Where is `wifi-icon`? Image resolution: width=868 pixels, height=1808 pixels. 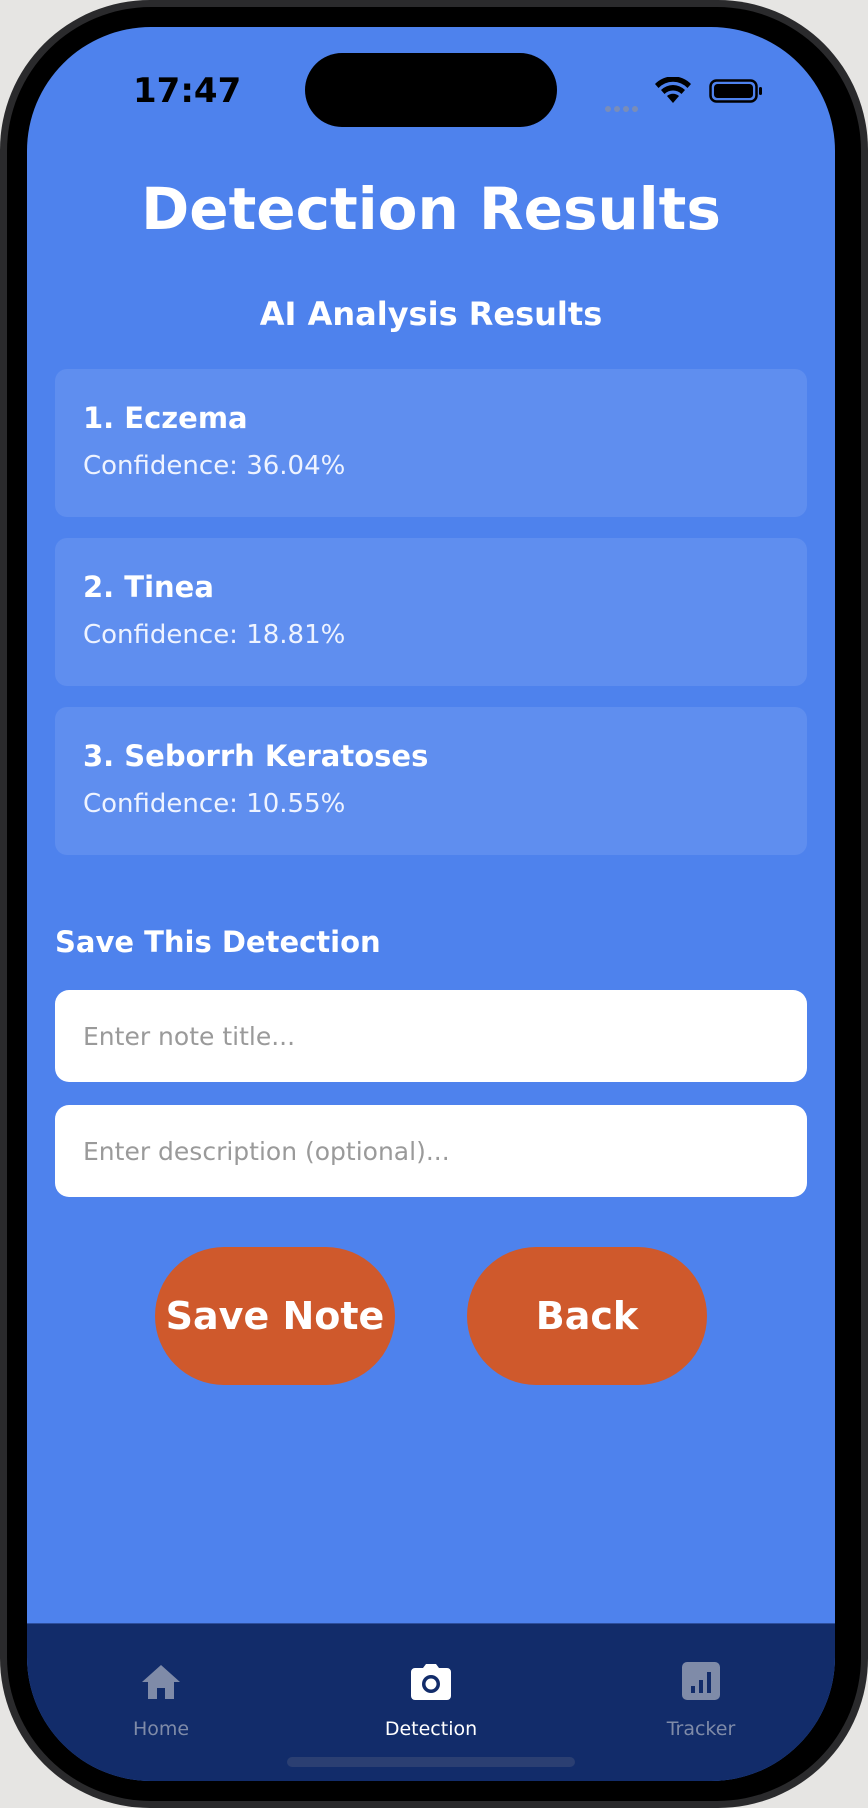 wifi-icon is located at coordinates (673, 90).